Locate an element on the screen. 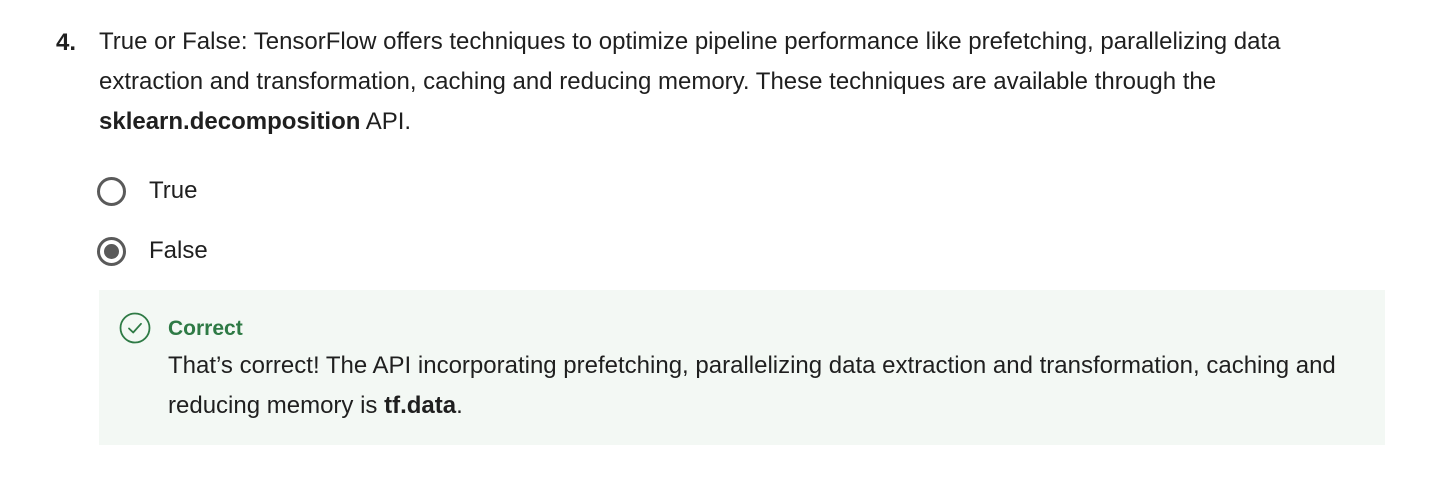 Image resolution: width=1436 pixels, height=494 pixels. option-false: False is located at coordinates (152, 251).